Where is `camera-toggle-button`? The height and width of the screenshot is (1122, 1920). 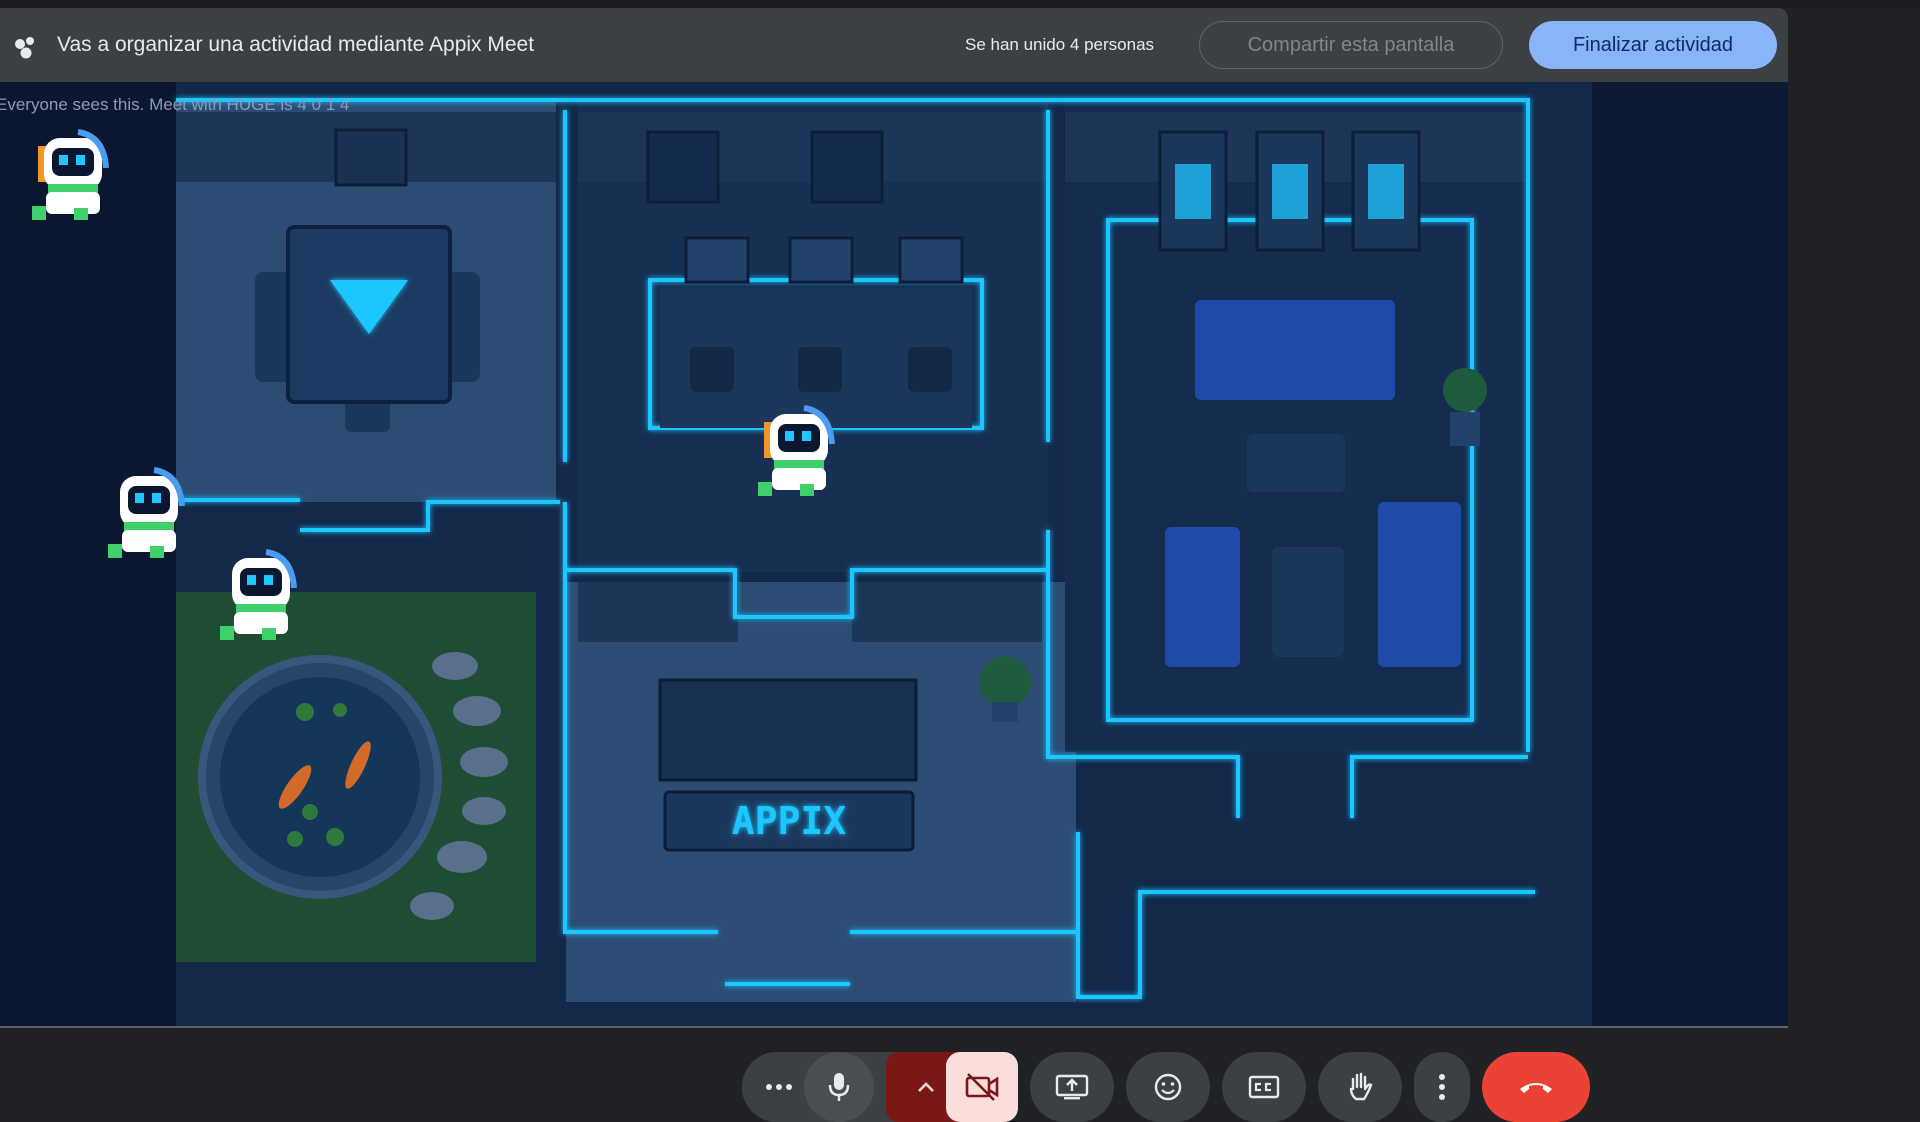 camera-toggle-button is located at coordinates (982, 1087).